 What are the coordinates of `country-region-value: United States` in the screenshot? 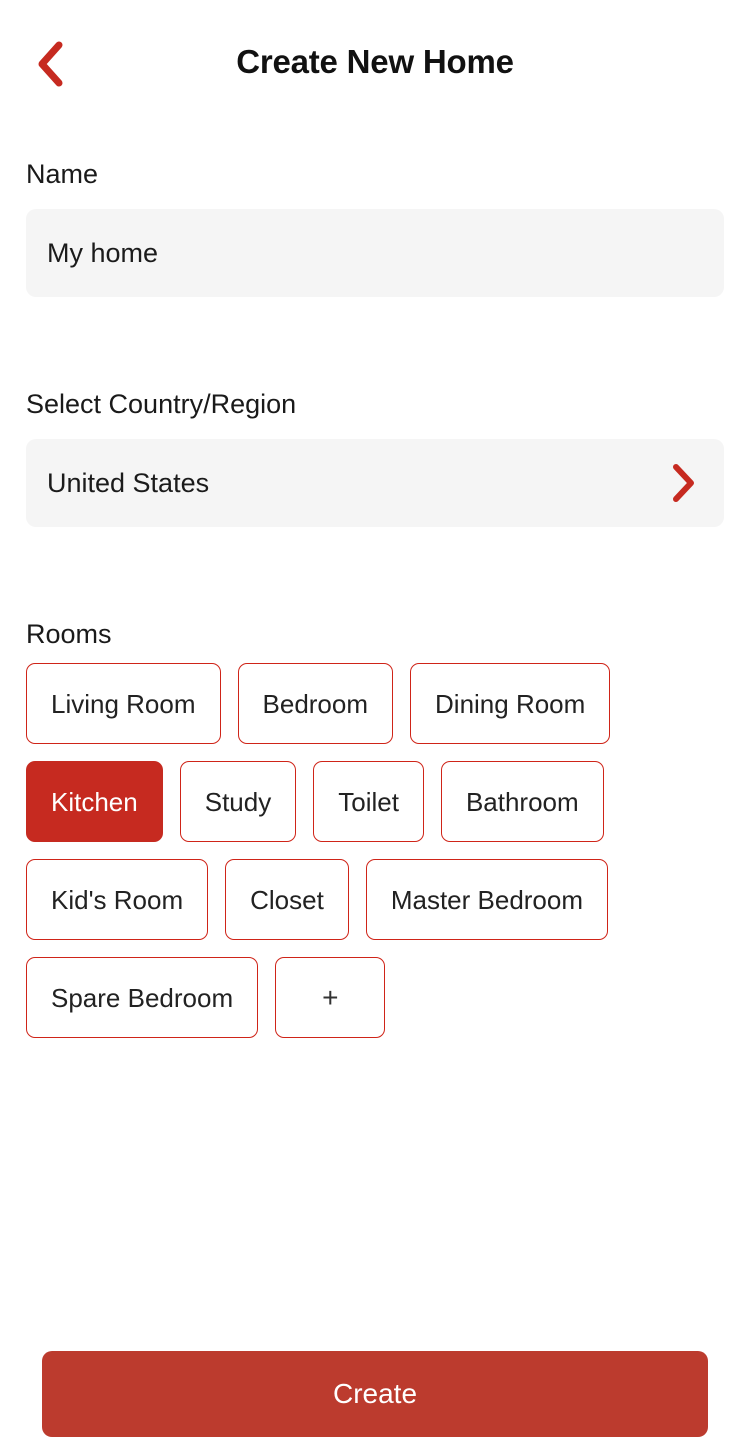 It's located at (128, 483).